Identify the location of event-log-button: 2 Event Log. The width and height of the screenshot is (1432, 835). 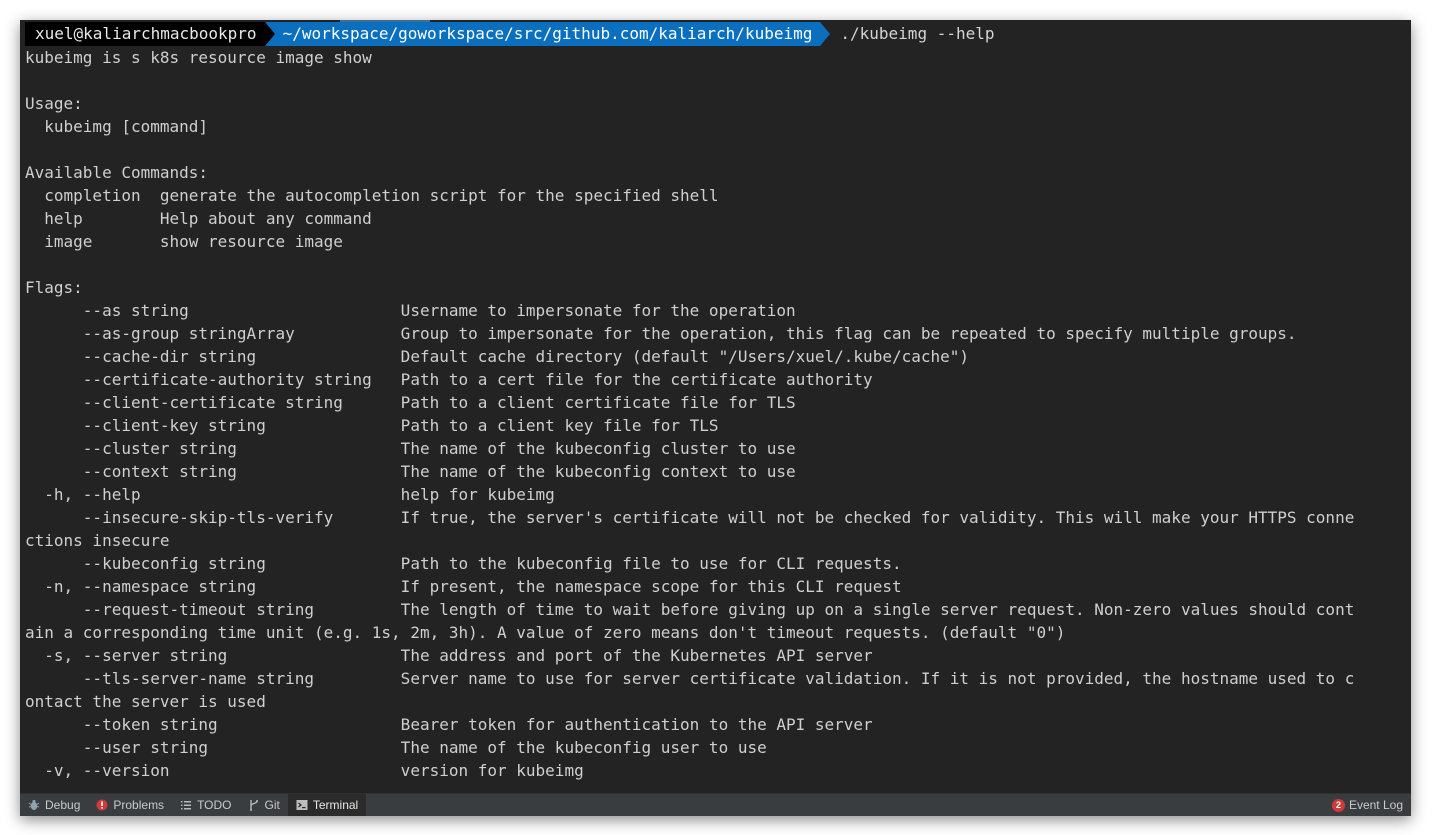
(1367, 805).